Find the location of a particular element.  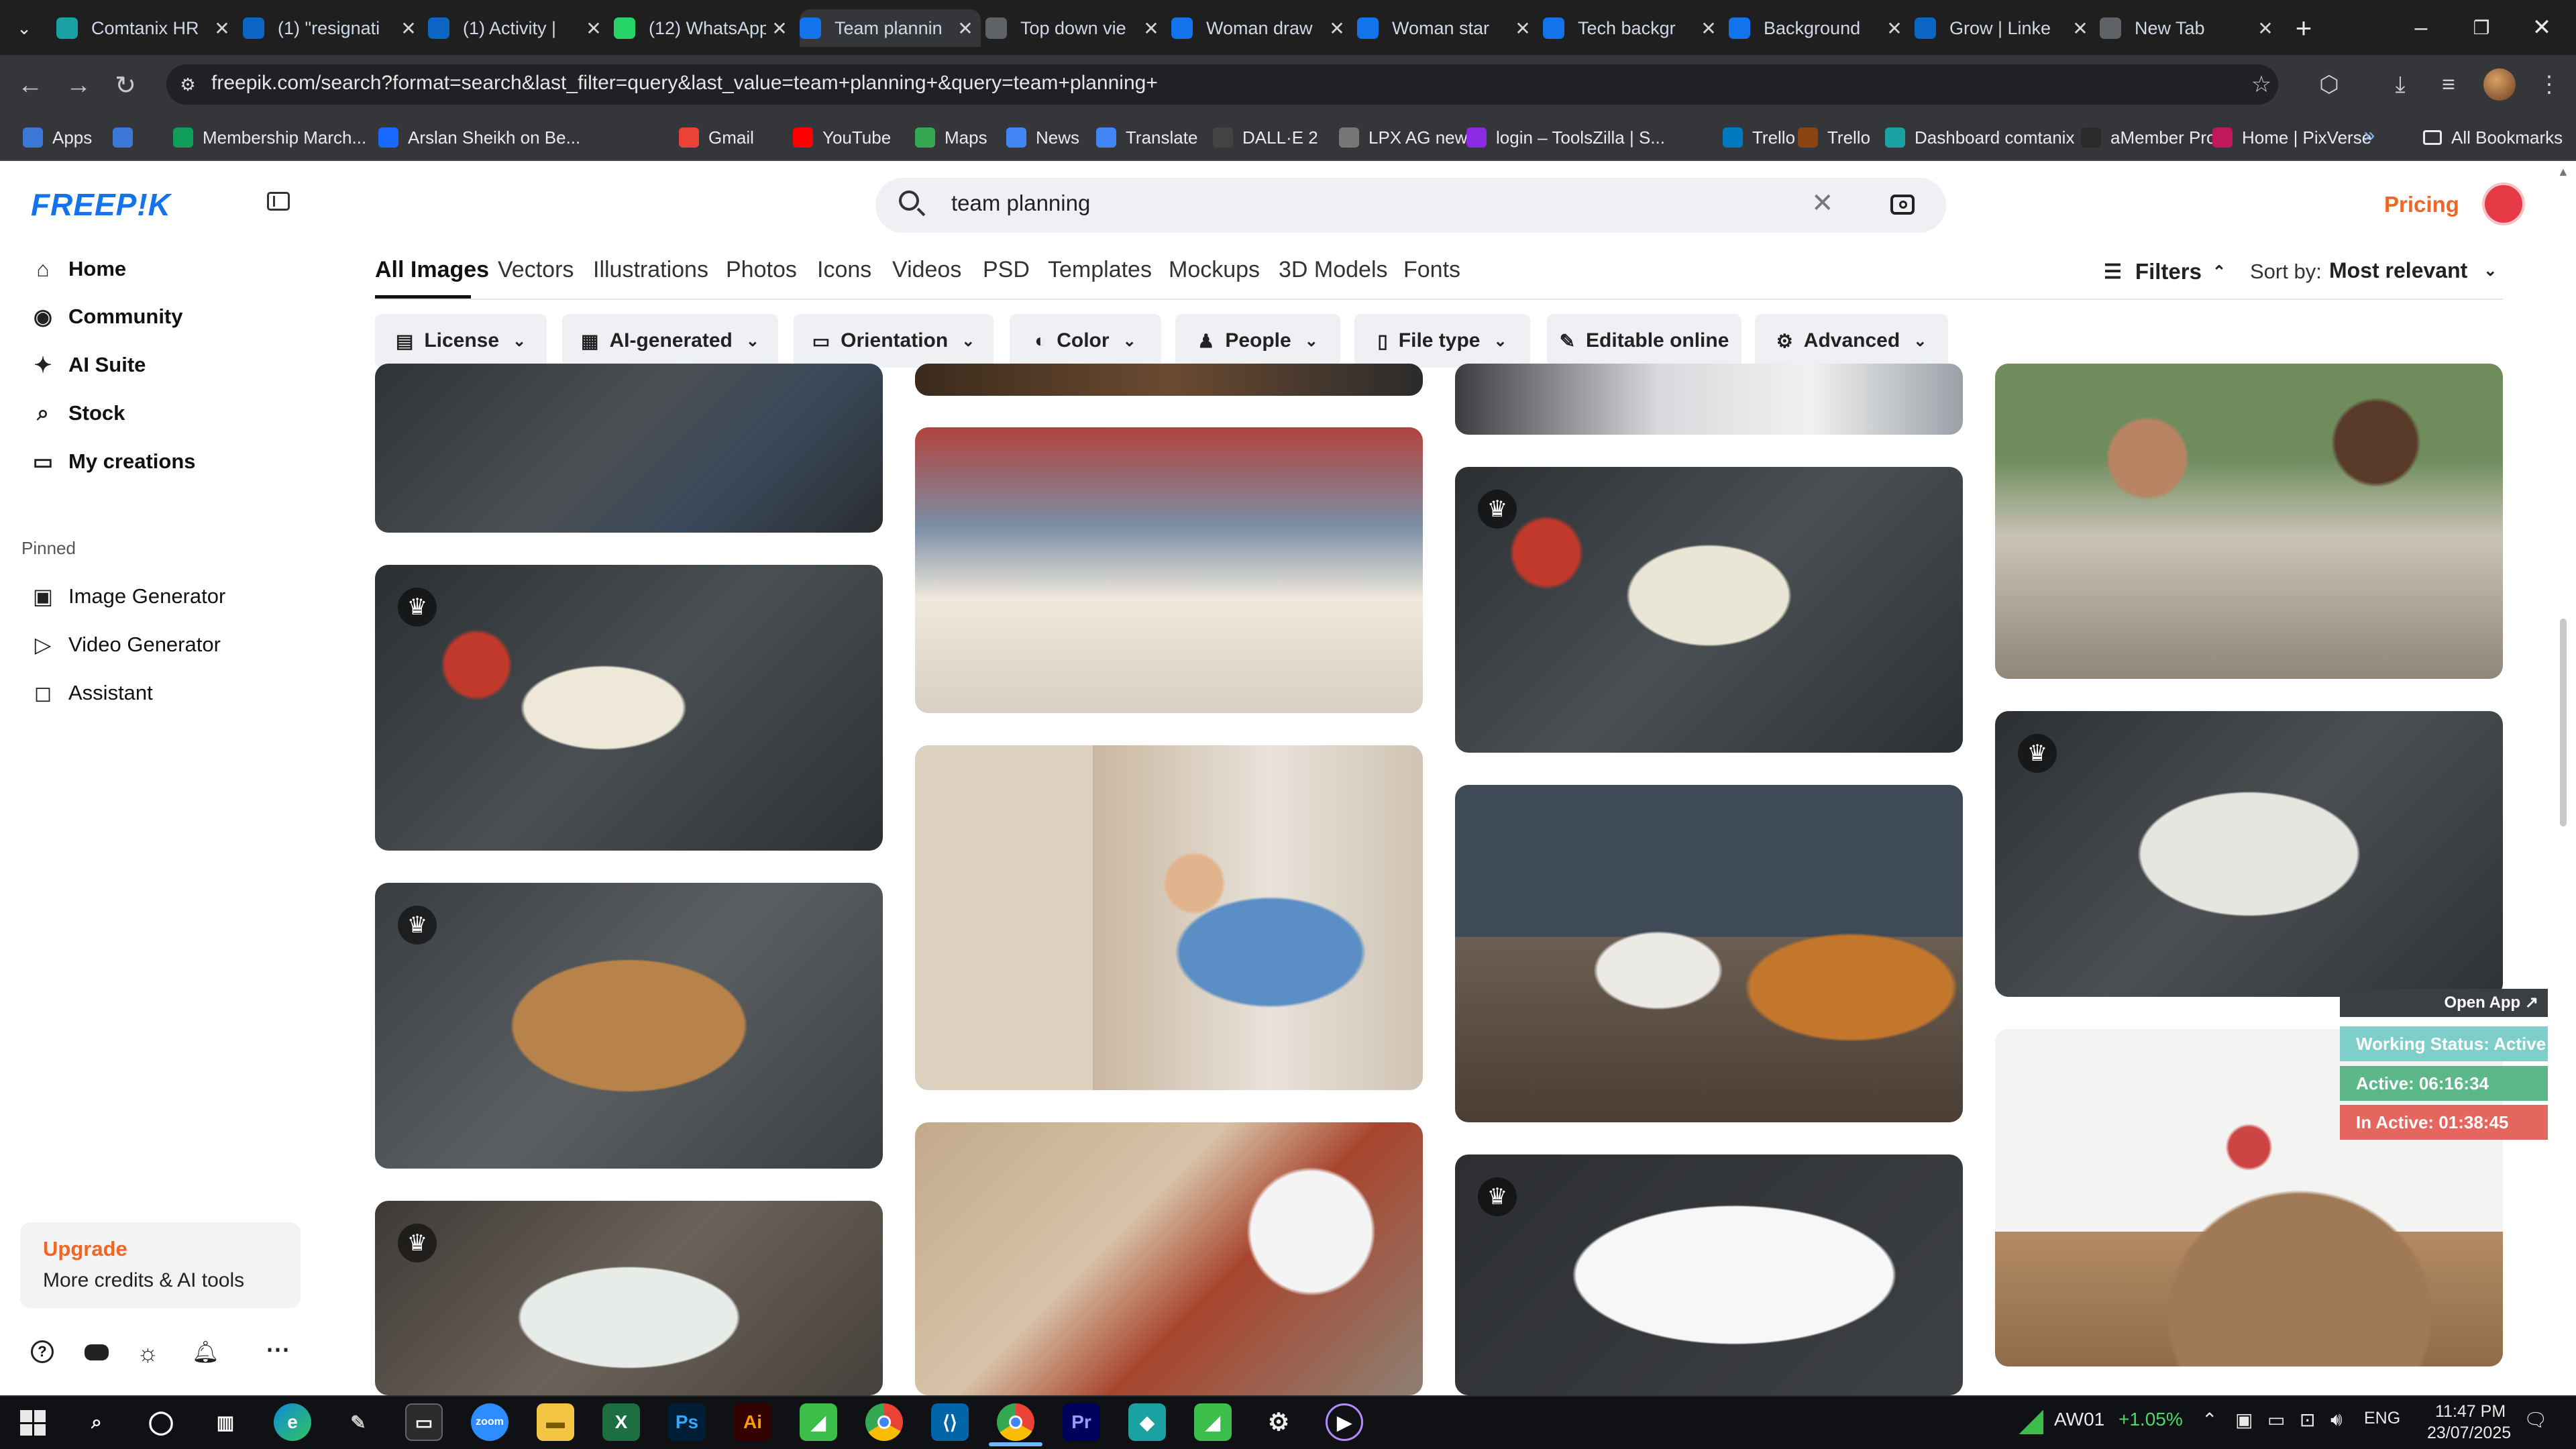

illustrator-icon: Ai is located at coordinates (752, 1422).